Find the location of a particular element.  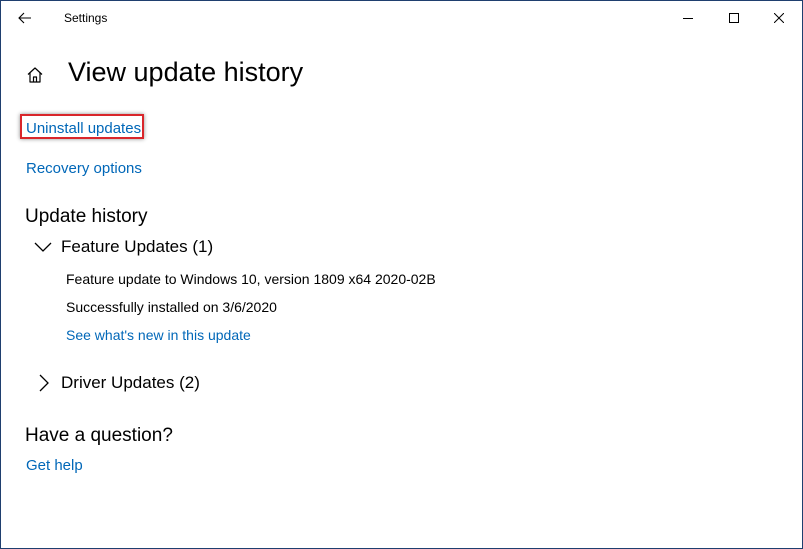

maximize-button is located at coordinates (734, 18).